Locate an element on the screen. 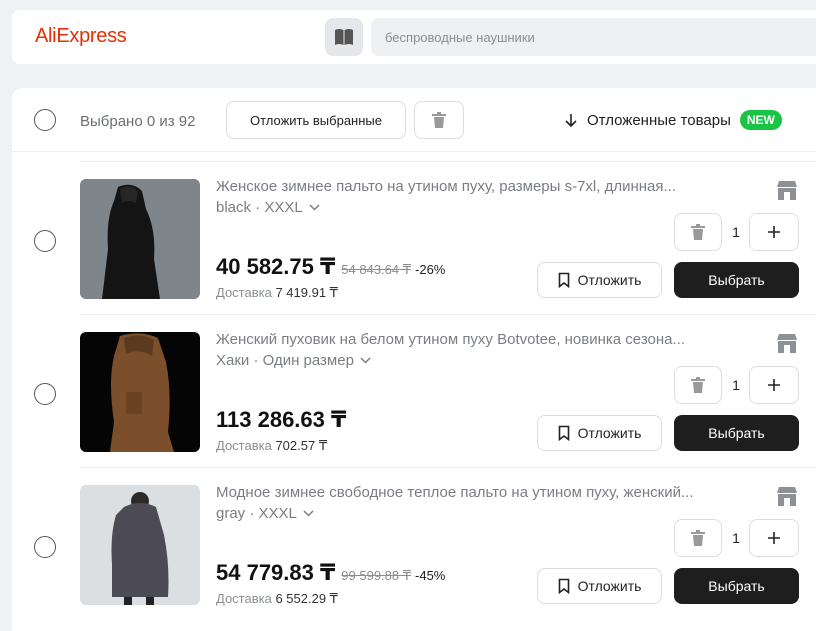 This screenshot has width=816, height=631. catalog-button is located at coordinates (344, 37).